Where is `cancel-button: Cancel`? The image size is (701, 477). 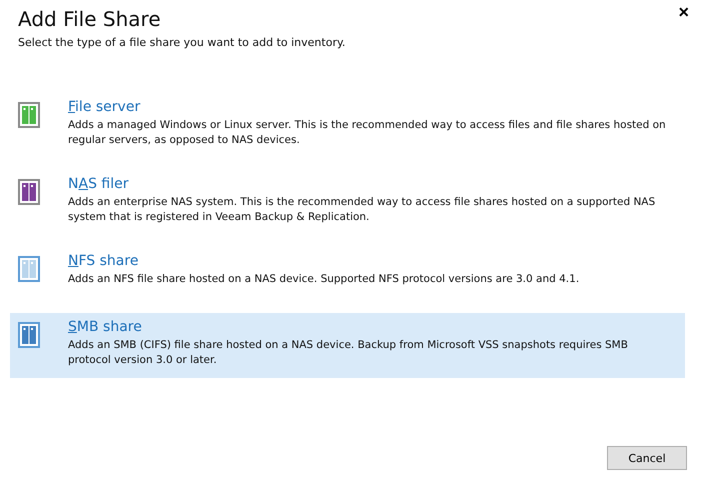 cancel-button: Cancel is located at coordinates (647, 458).